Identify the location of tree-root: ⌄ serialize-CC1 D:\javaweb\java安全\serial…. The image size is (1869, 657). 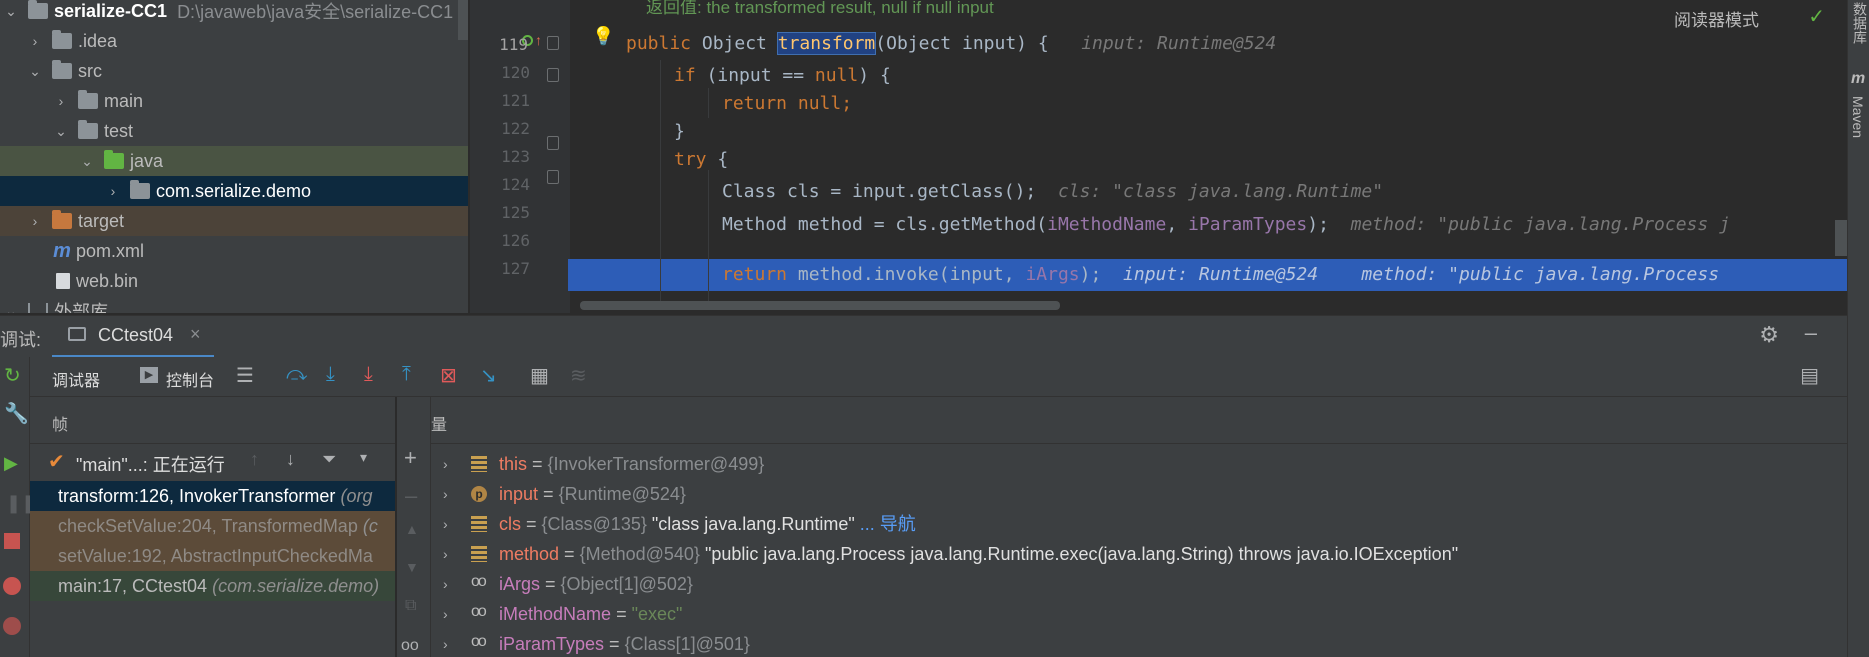
(234, 13).